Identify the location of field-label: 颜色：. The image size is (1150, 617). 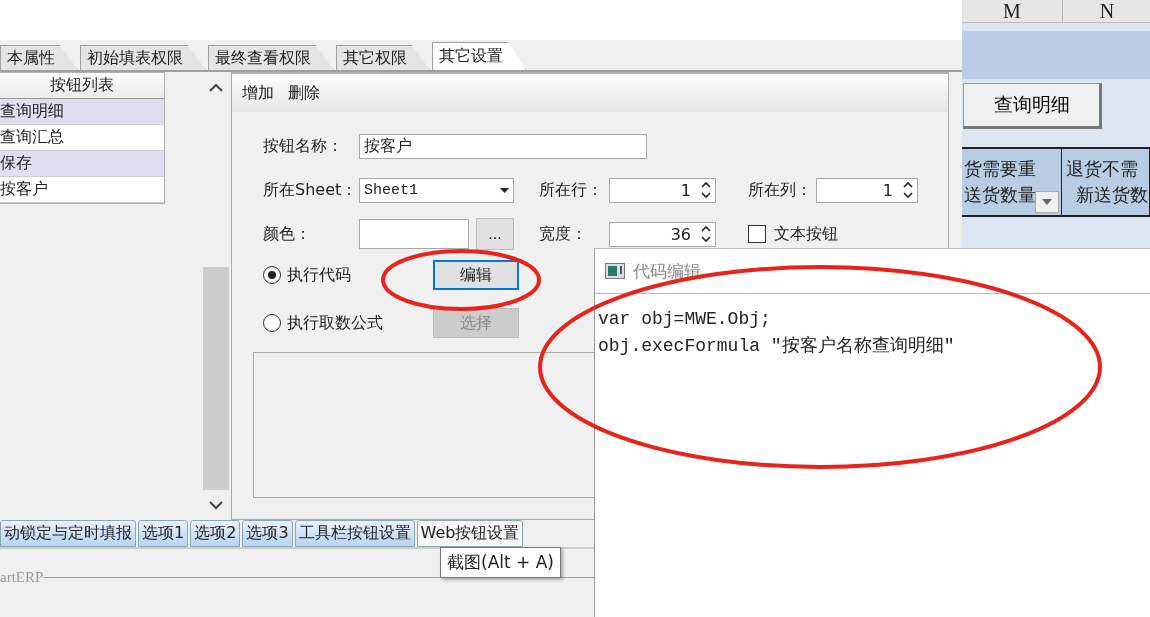
(287, 234).